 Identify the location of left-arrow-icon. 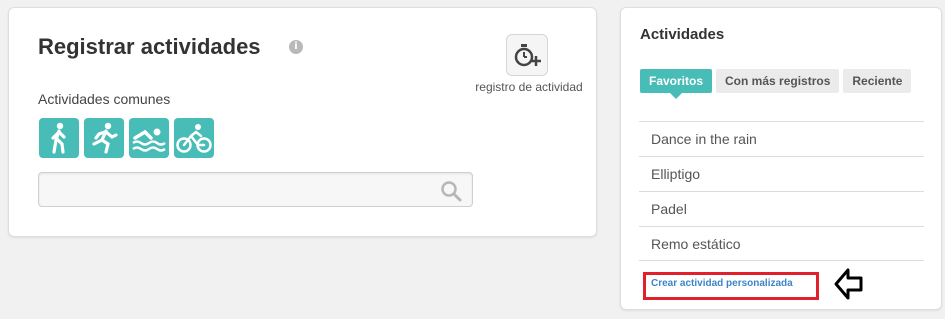
(848, 284).